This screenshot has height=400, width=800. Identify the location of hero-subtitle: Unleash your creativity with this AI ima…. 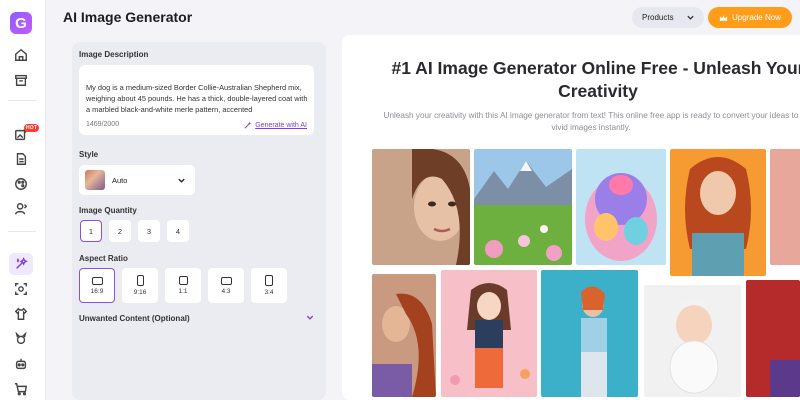
(591, 121).